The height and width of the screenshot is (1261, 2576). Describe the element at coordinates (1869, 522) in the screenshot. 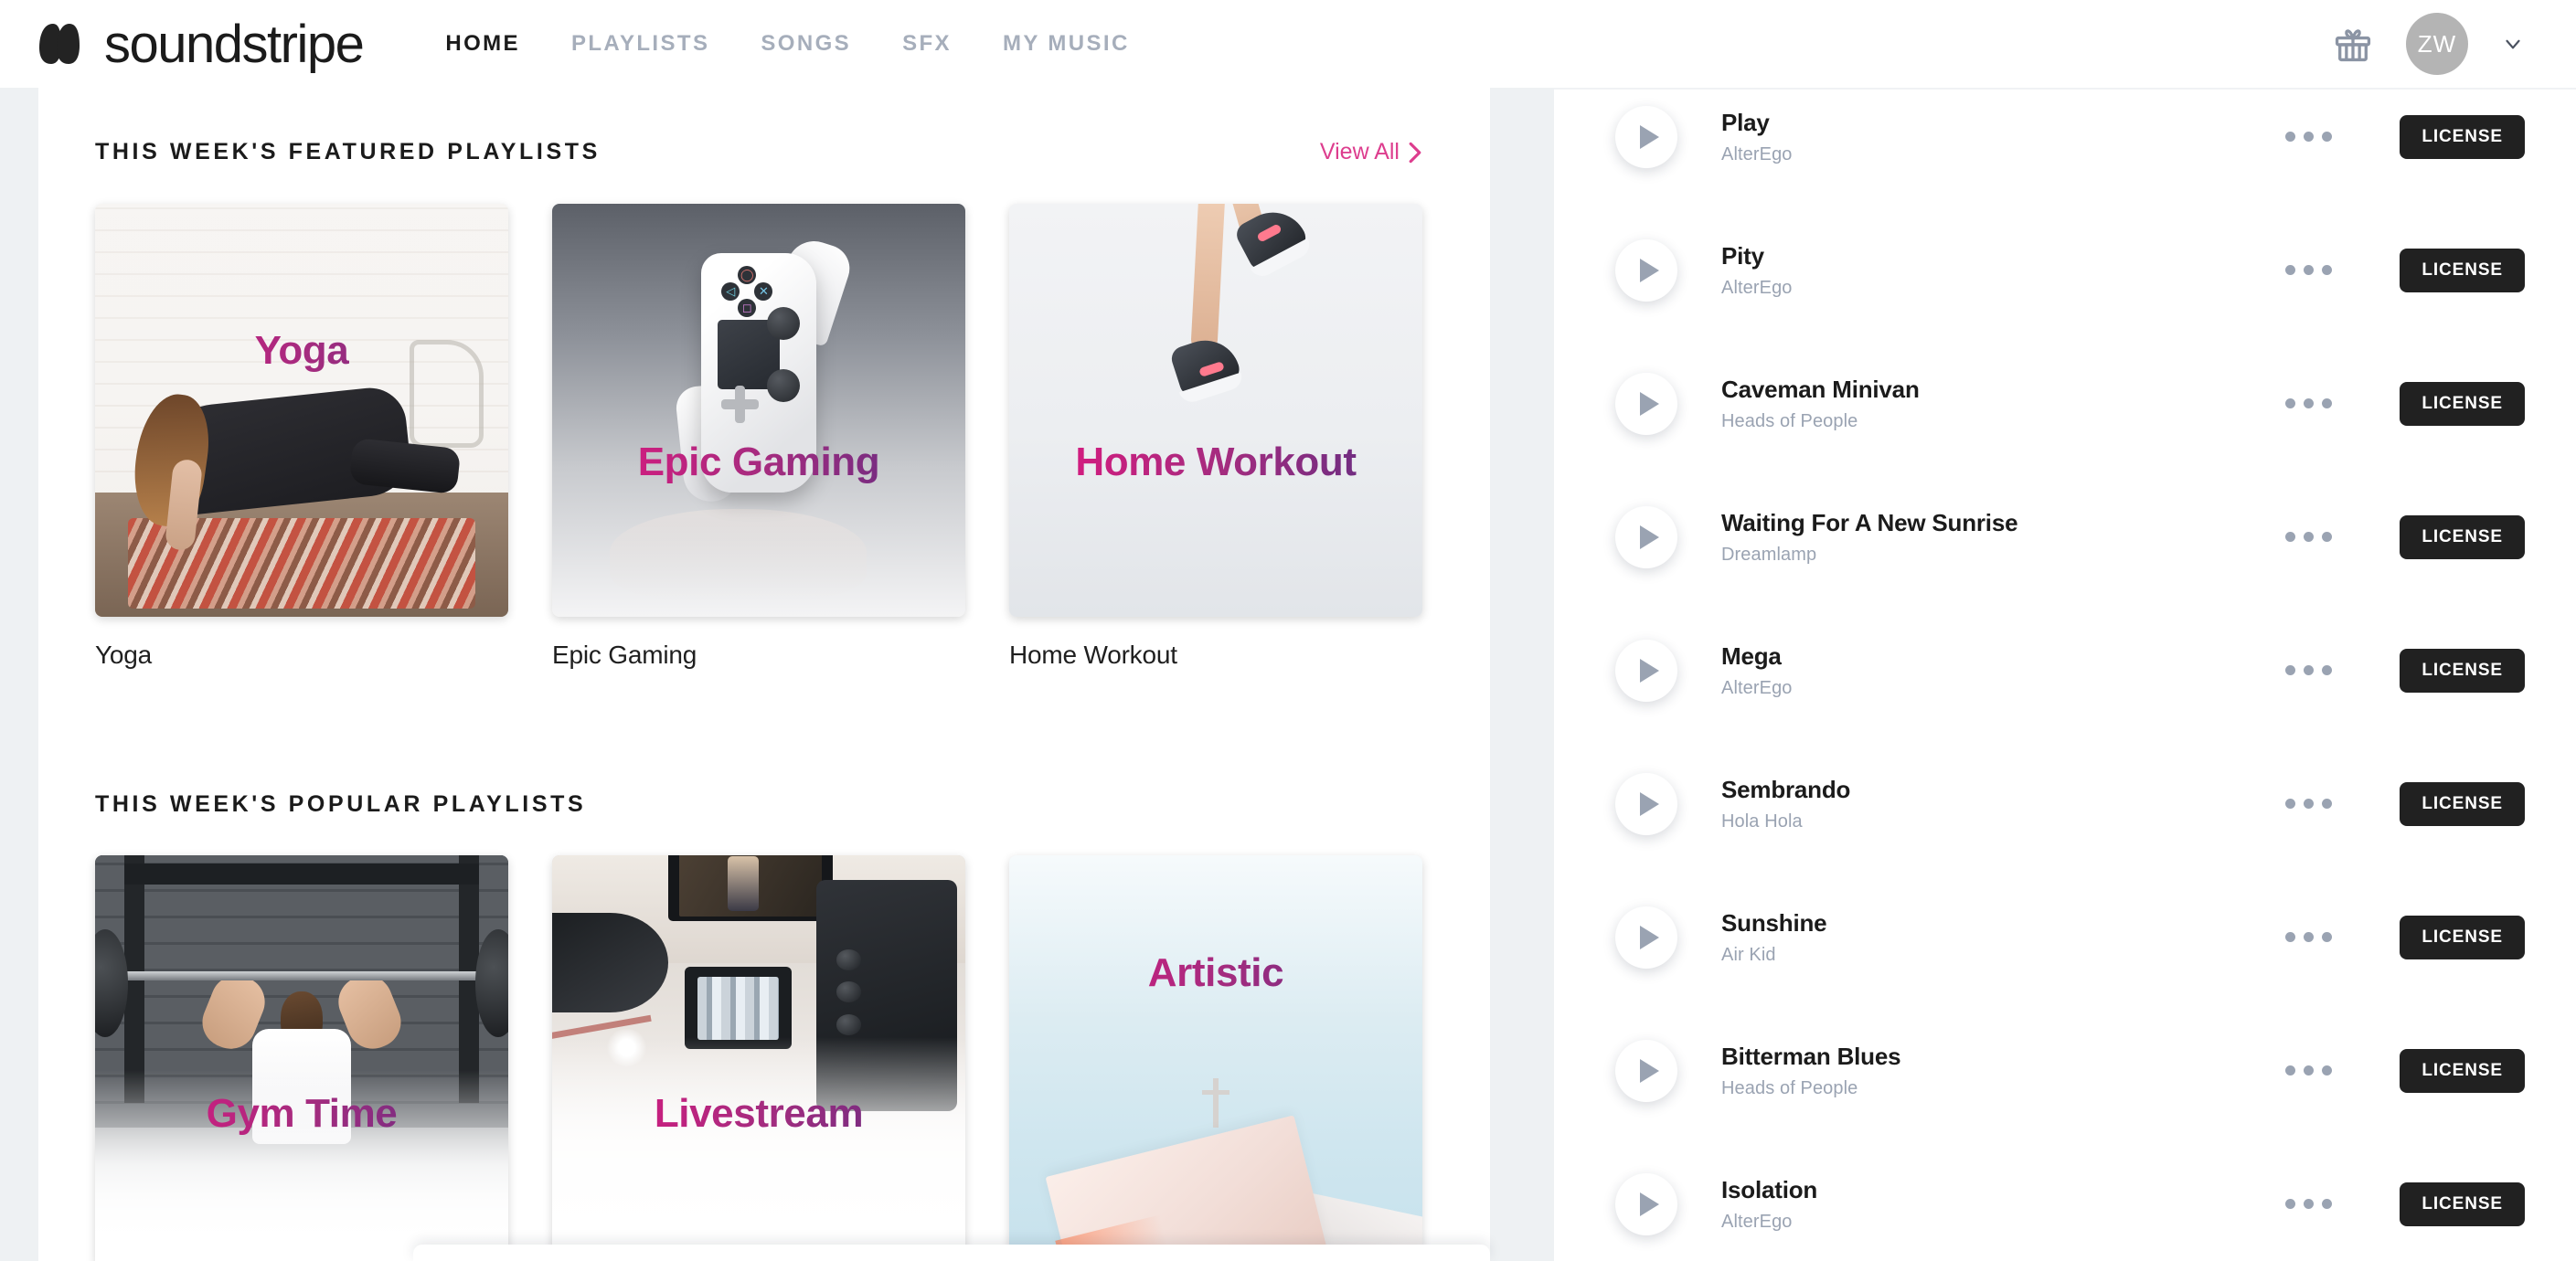

I see `song-title: Waiting For A New Sunrise` at that location.